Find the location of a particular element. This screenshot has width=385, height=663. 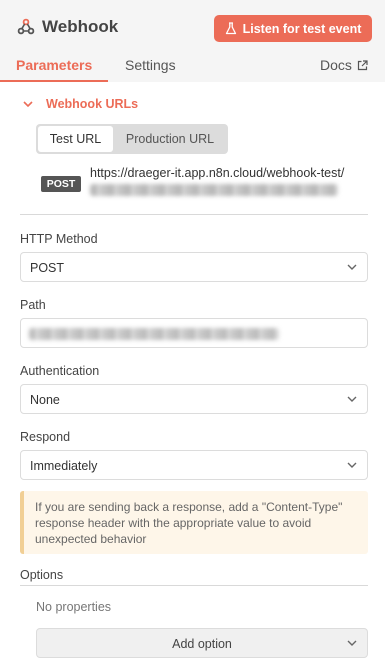

respond-label: Respond is located at coordinates (45, 437).